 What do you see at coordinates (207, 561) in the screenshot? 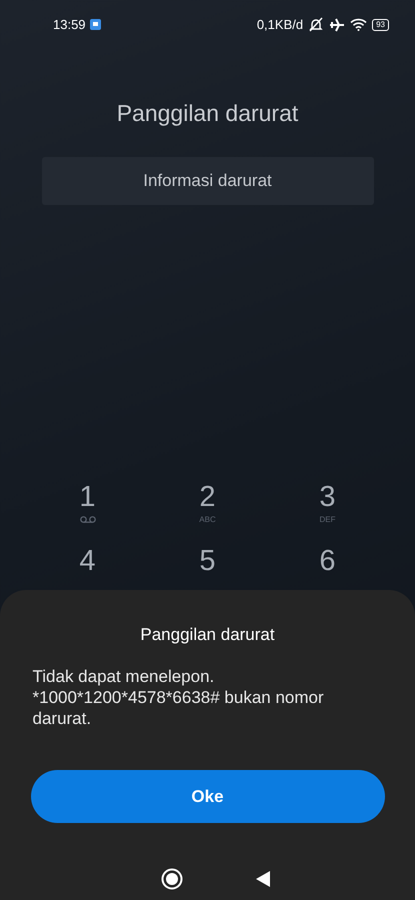
I see `dial-key: 5` at bounding box center [207, 561].